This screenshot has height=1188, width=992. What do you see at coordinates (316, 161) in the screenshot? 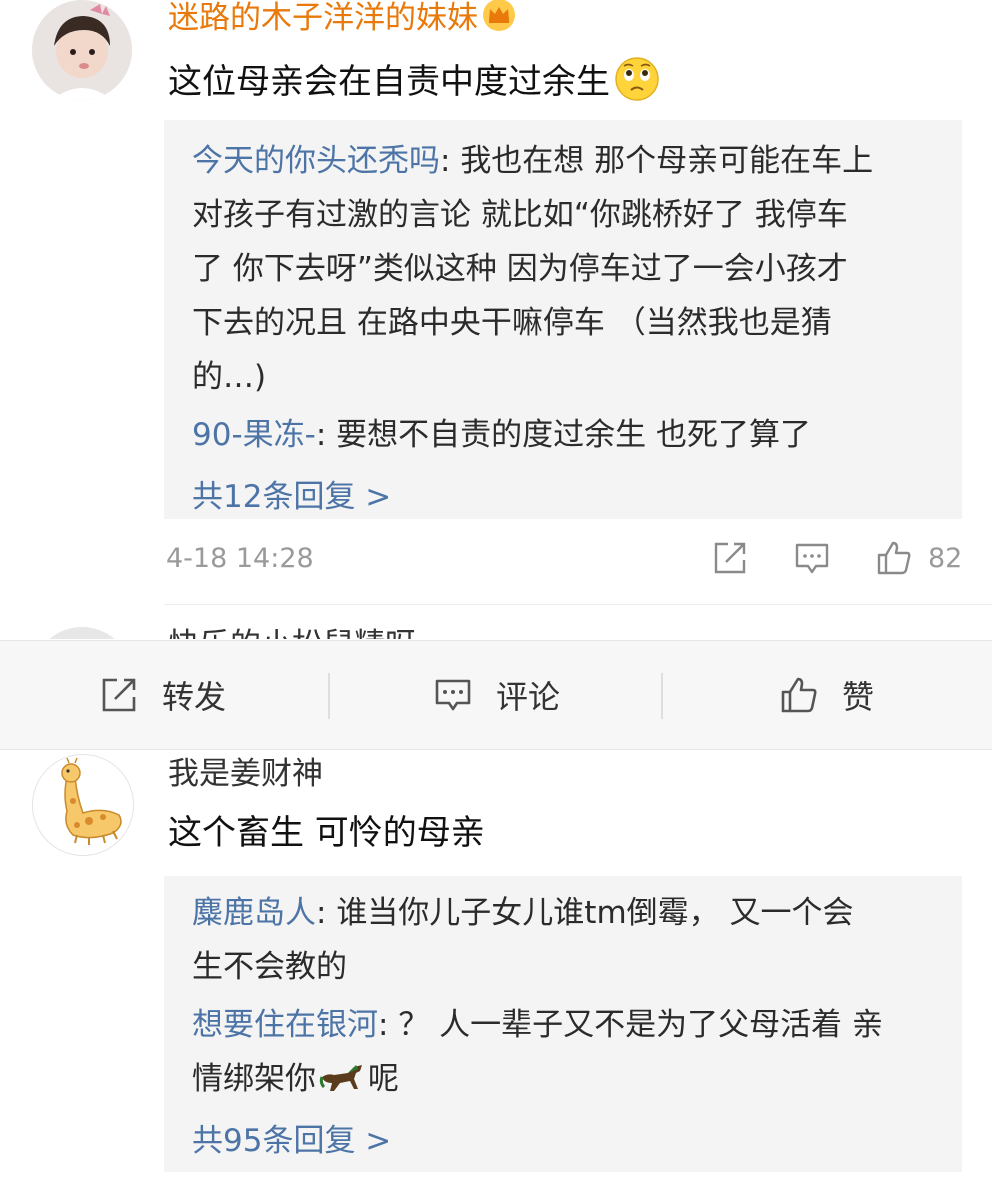
I see `reply-author: 今天的你头还秃吗` at bounding box center [316, 161].